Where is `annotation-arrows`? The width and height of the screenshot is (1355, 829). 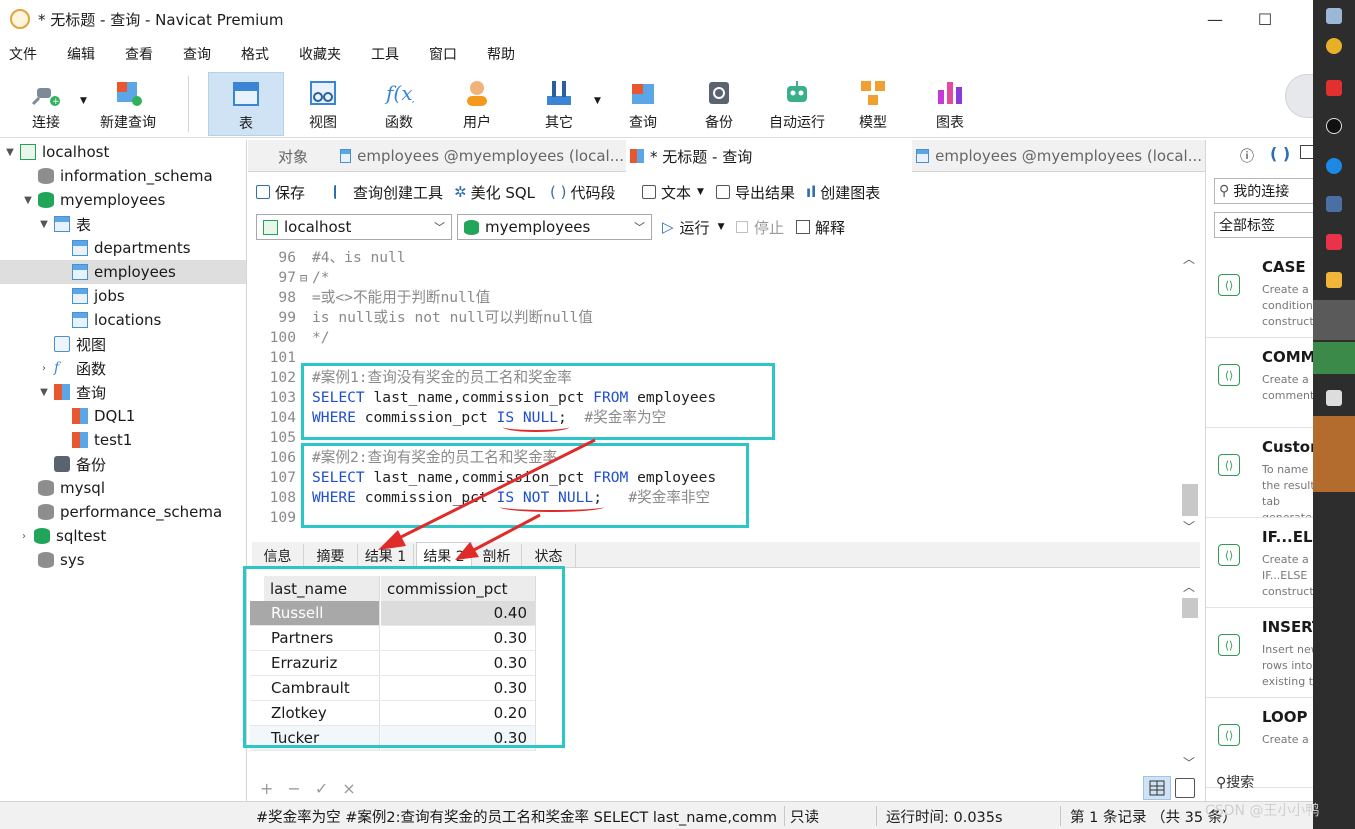
annotation-arrows is located at coordinates (487, 499).